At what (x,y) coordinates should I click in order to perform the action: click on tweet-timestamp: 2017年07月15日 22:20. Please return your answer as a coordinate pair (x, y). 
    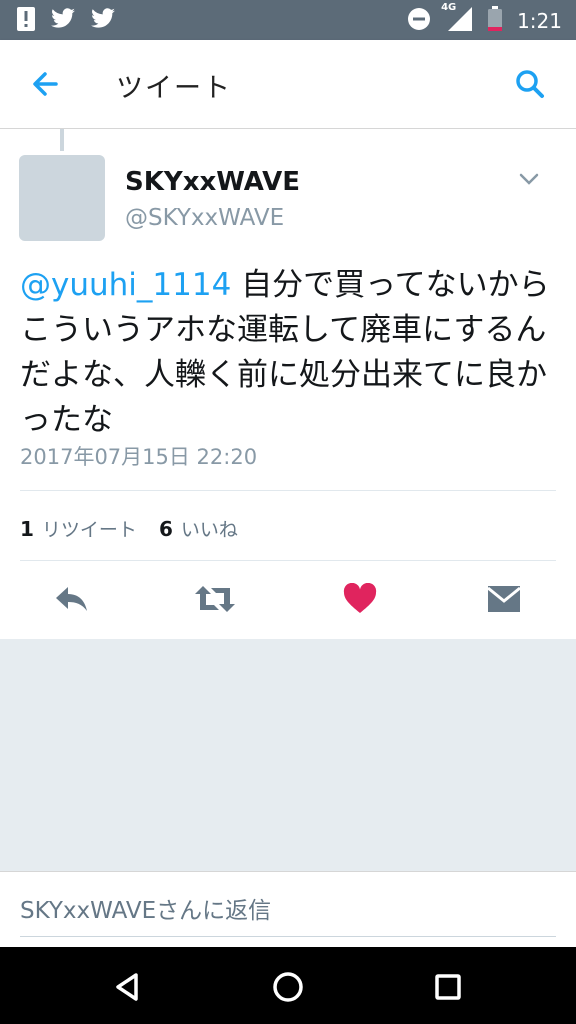
    Looking at the image, I should click on (139, 457).